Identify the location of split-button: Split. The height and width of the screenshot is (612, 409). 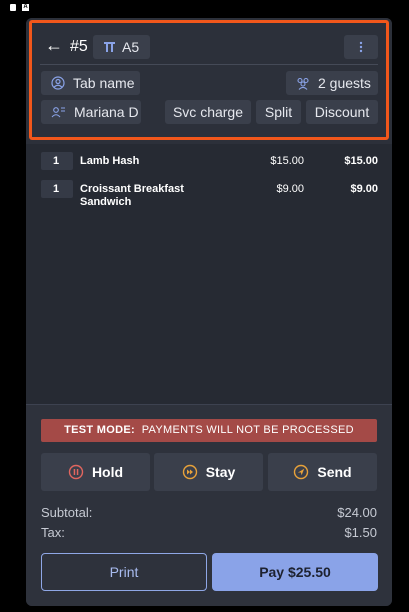
(278, 112).